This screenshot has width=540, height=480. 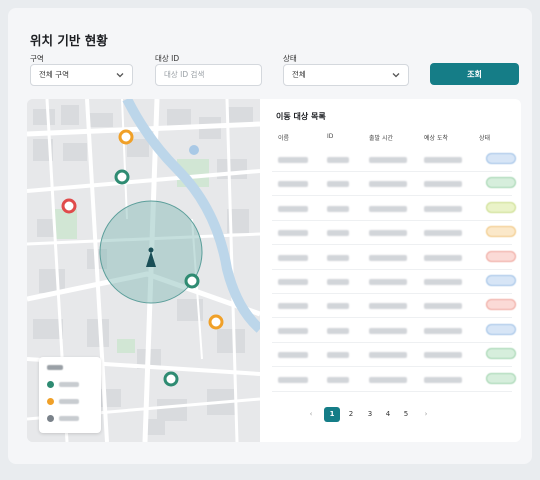 I want to click on page-title: 위치 기반 현황, so click(x=69, y=40).